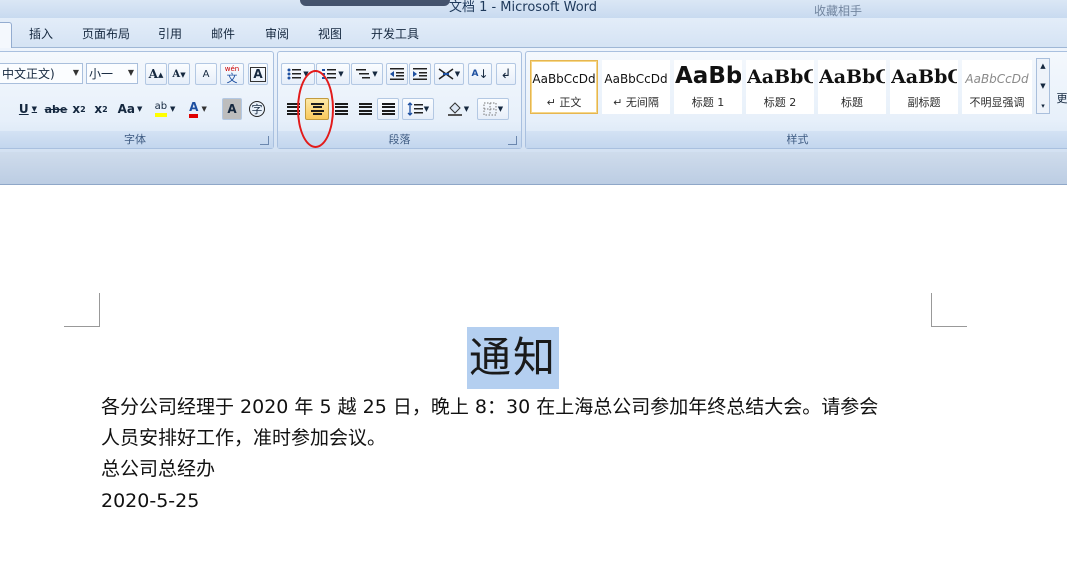  Describe the element at coordinates (176, 74) in the screenshot. I see `shrink-font-icon: A` at that location.